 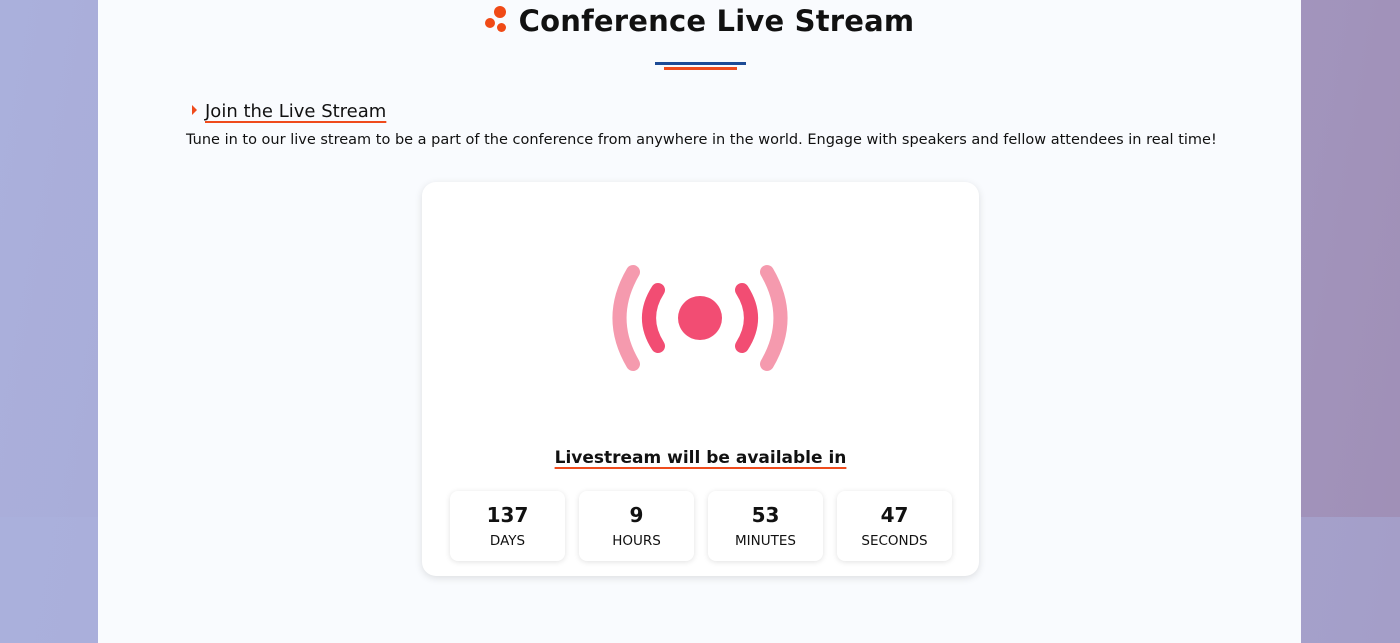 I want to click on availability-text: Livestream will be available in, so click(x=700, y=458).